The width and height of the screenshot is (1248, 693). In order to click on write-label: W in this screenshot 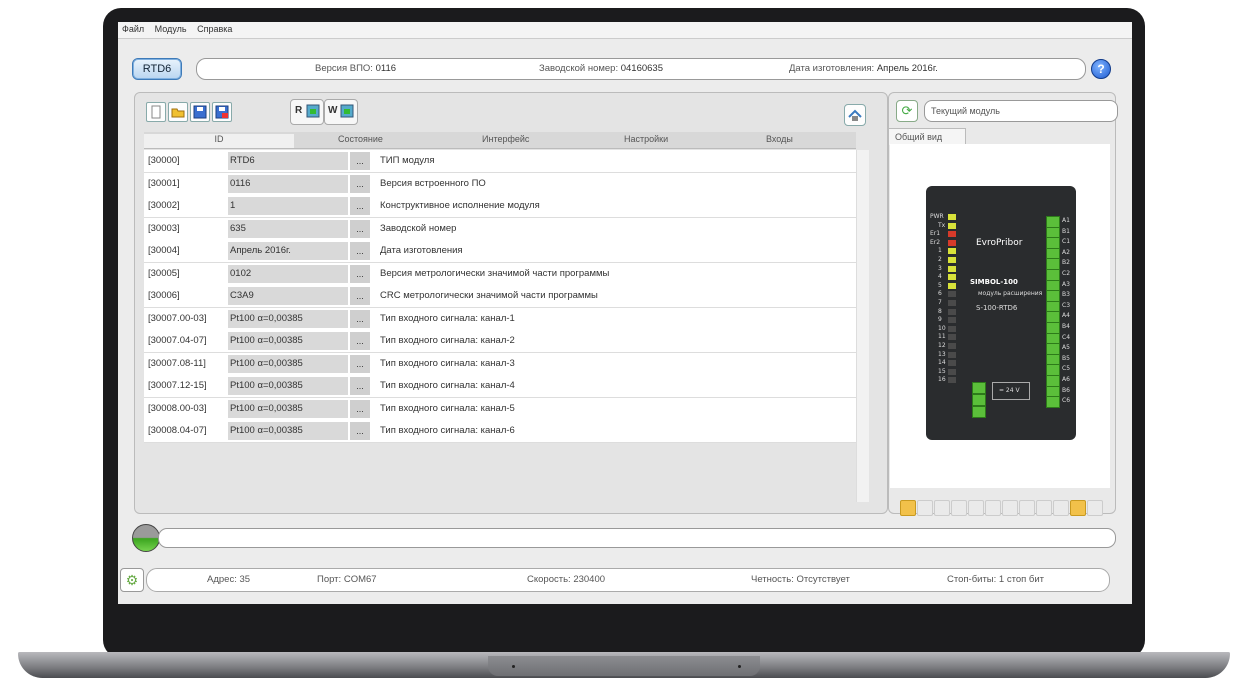, I will do `click(333, 110)`.